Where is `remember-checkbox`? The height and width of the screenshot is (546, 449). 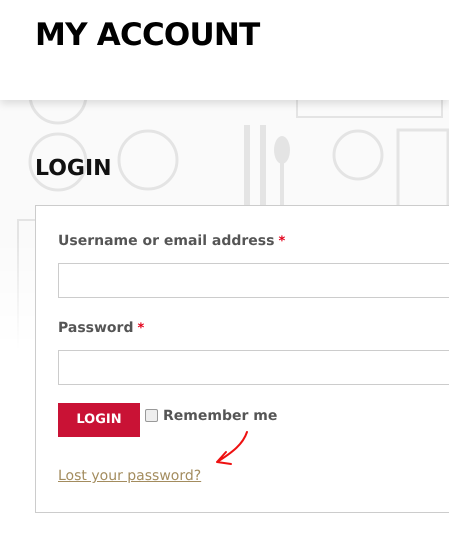
remember-checkbox is located at coordinates (151, 415).